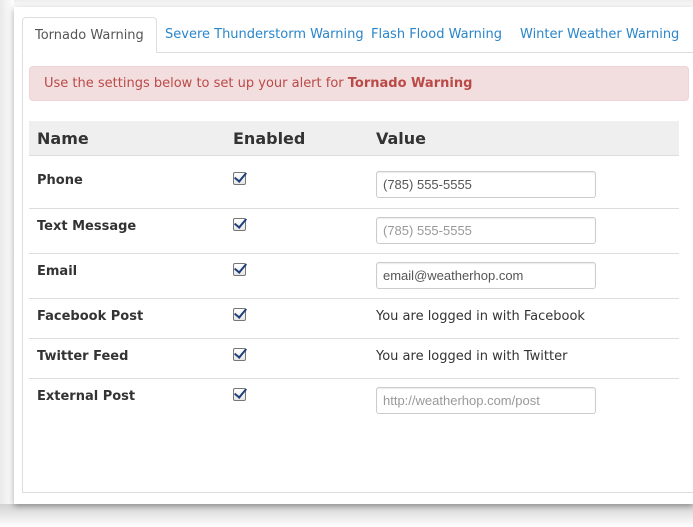 The height and width of the screenshot is (527, 693). What do you see at coordinates (486, 184) in the screenshot?
I see `phone-input` at bounding box center [486, 184].